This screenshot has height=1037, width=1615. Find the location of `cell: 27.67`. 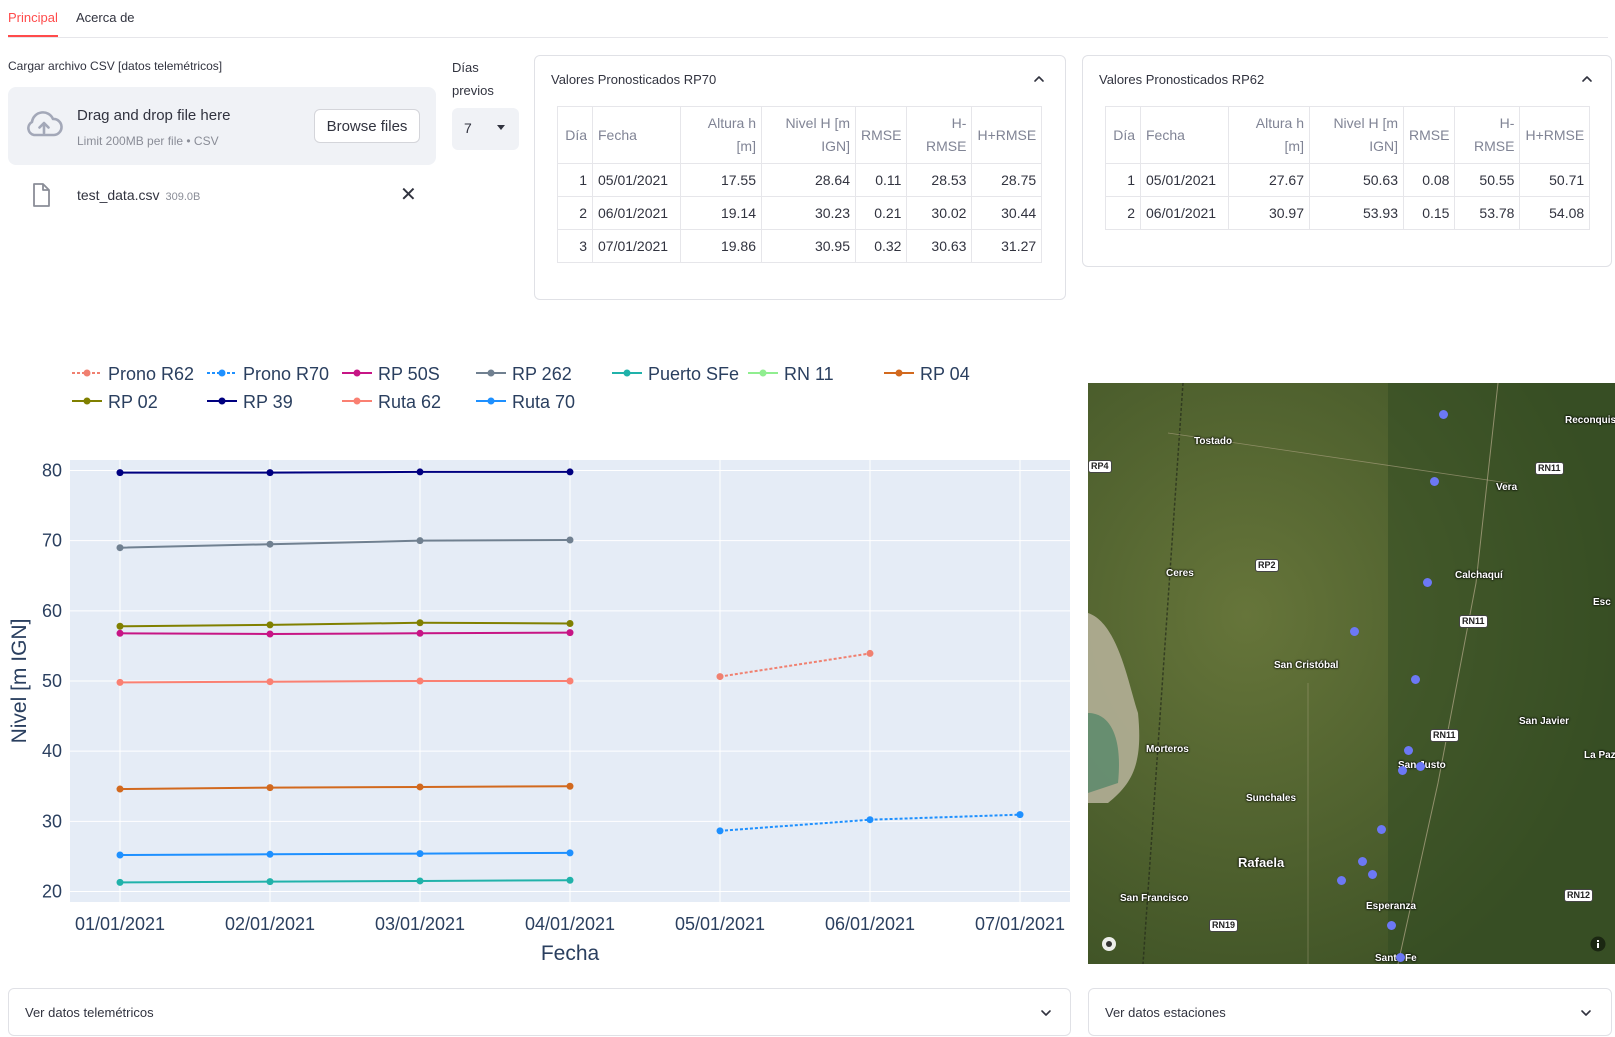

cell: 27.67 is located at coordinates (1269, 180).